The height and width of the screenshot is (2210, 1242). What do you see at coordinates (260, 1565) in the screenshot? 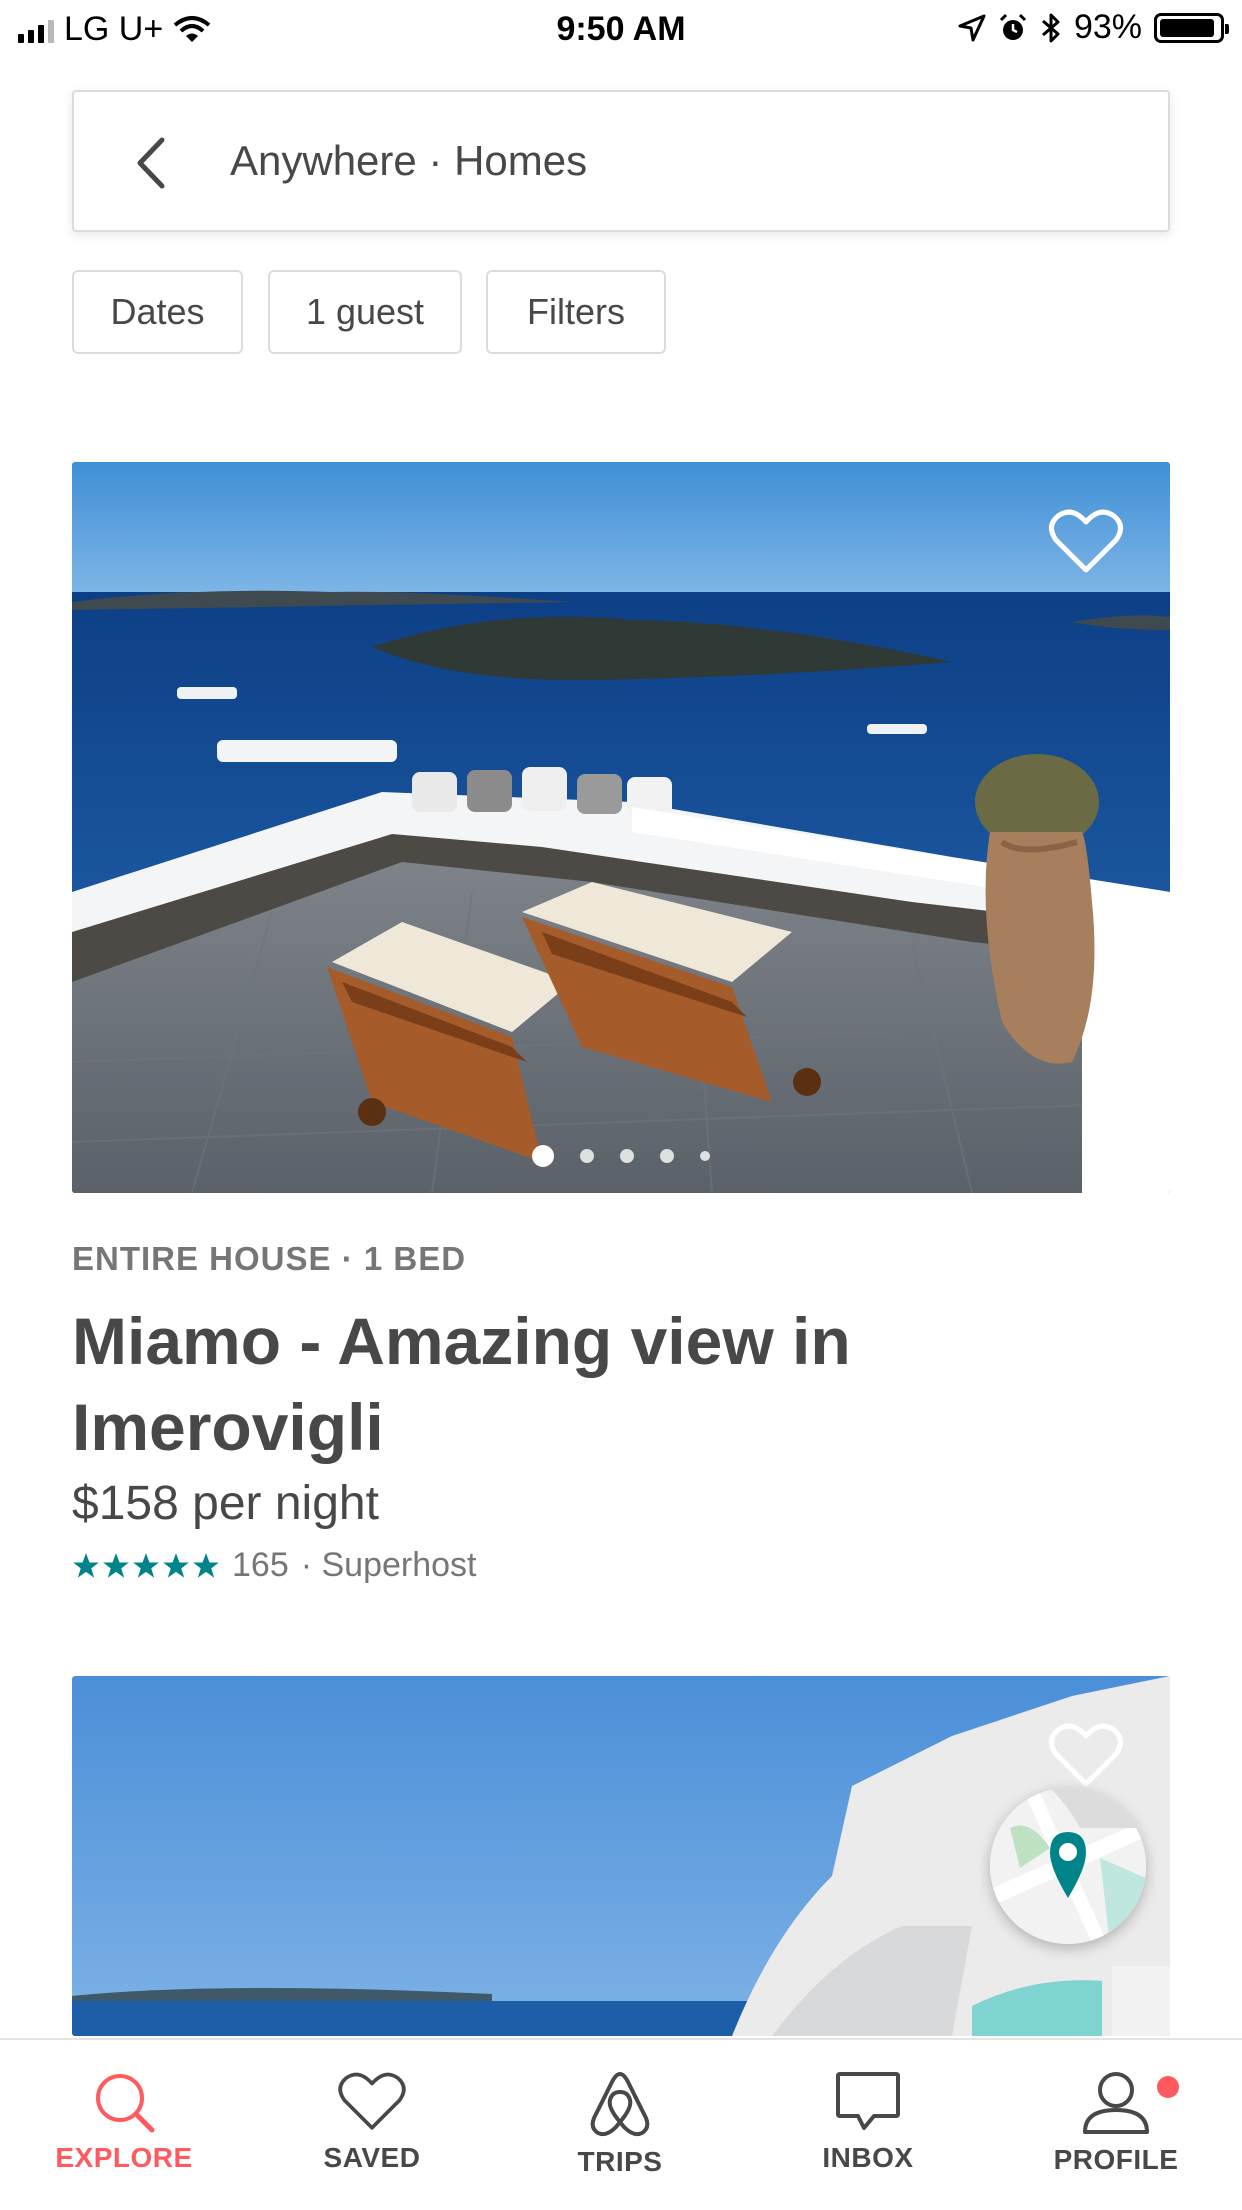
I see `review-count: 165` at bounding box center [260, 1565].